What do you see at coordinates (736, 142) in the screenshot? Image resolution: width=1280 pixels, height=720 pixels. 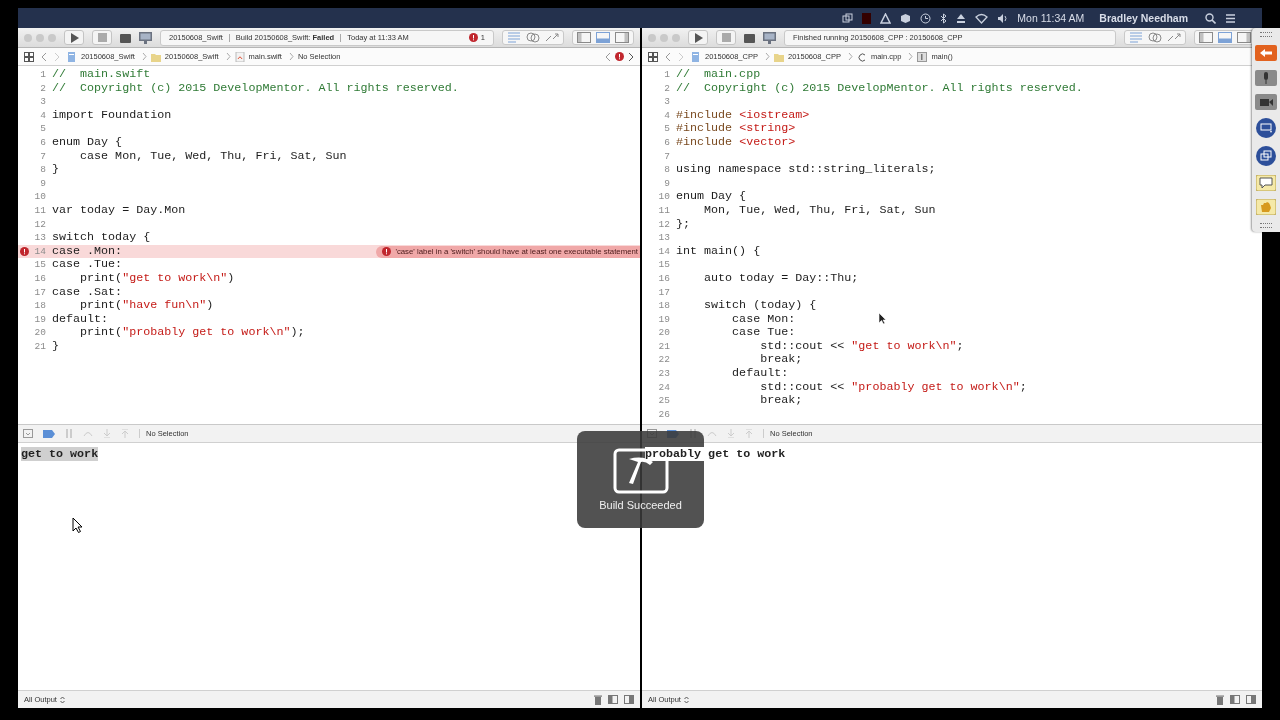 I see `code-line: #include <vector>` at bounding box center [736, 142].